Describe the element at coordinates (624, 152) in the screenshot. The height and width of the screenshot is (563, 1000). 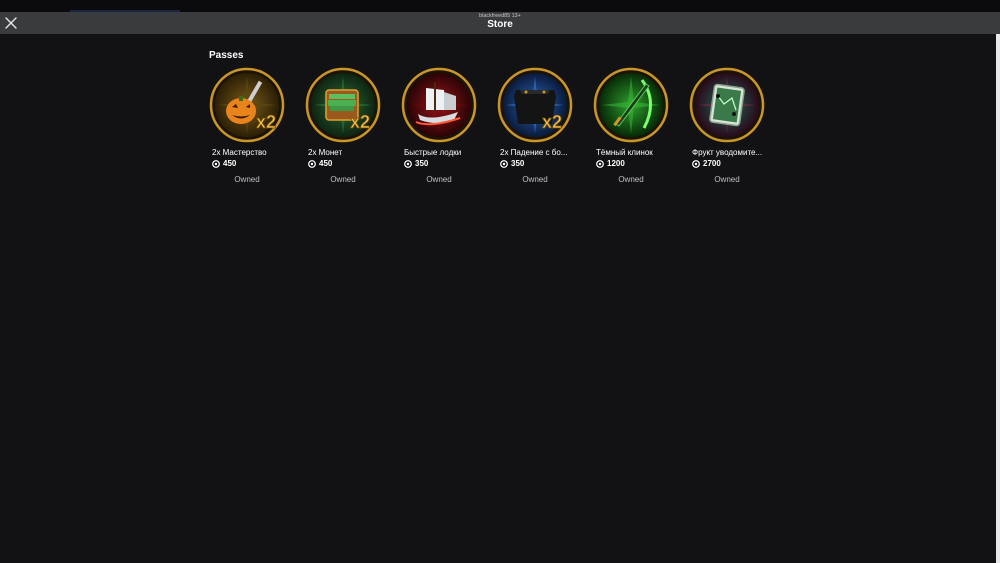
I see `pass-name: Тёмный клинок` at that location.